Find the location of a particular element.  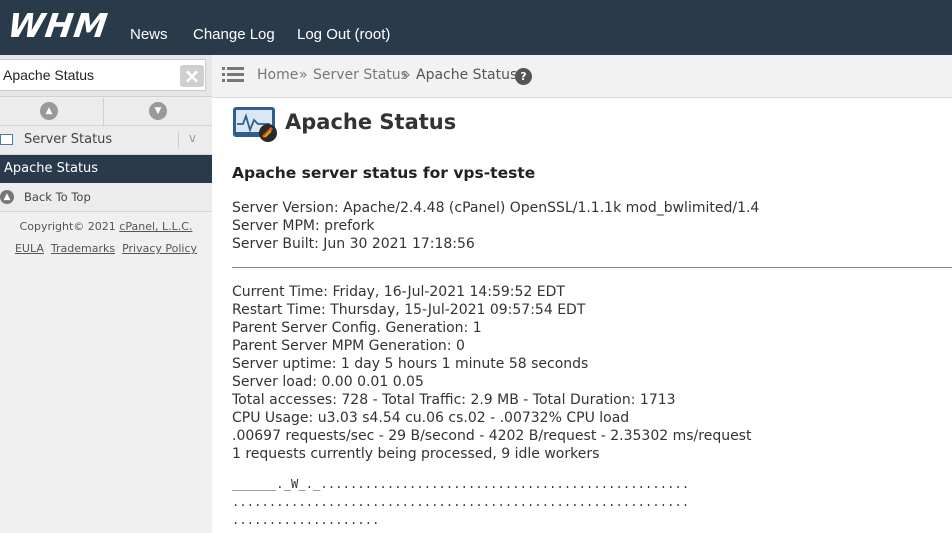

copyright: Copyright© 2021 cPanel, L.L.C. is located at coordinates (106, 226).